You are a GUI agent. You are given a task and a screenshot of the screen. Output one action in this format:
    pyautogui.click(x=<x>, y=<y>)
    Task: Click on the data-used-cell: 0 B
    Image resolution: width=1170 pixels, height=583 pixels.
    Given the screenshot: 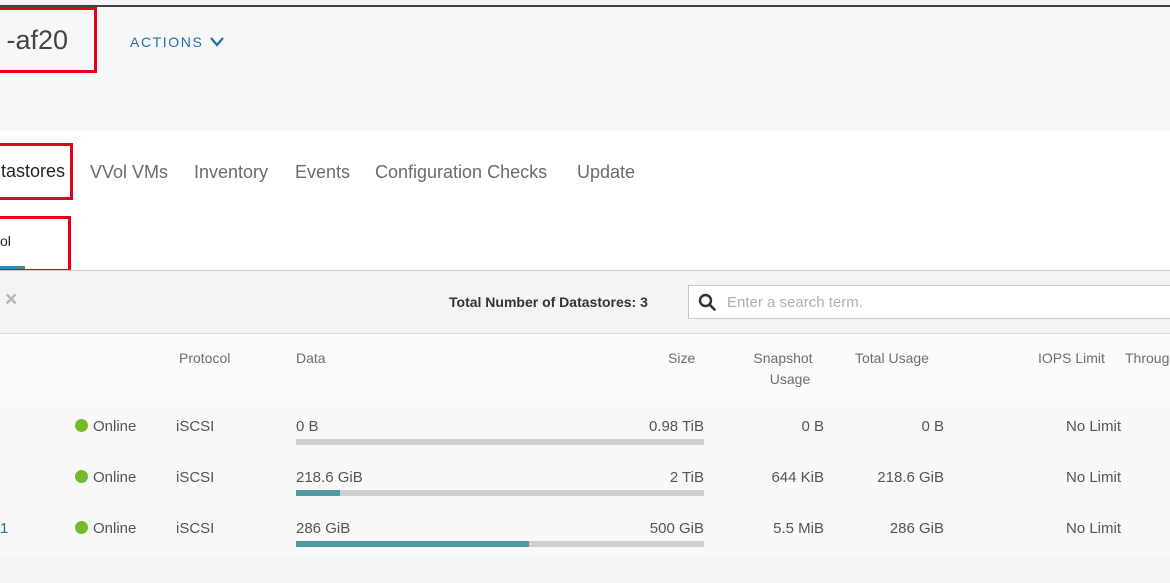 What is the action you would take?
    pyautogui.click(x=307, y=426)
    